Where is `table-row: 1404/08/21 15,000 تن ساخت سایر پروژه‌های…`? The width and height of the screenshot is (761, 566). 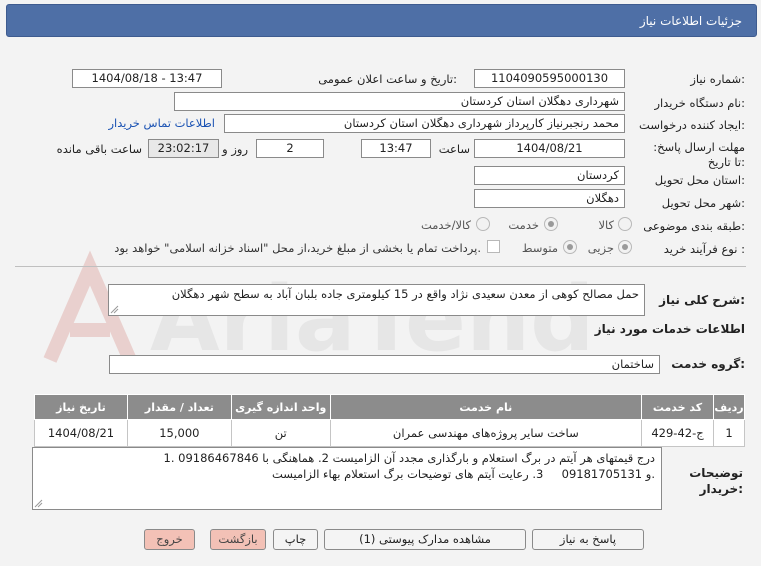
table-row: 1404/08/21 15,000 تن ساخت سایر پروژه‌های… is located at coordinates (390, 433).